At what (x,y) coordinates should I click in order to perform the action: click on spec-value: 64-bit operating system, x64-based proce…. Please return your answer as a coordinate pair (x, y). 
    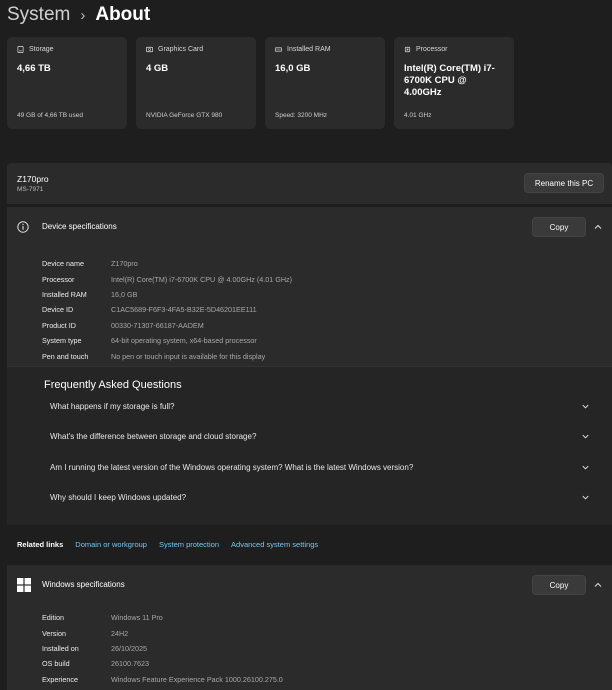
    Looking at the image, I should click on (184, 341).